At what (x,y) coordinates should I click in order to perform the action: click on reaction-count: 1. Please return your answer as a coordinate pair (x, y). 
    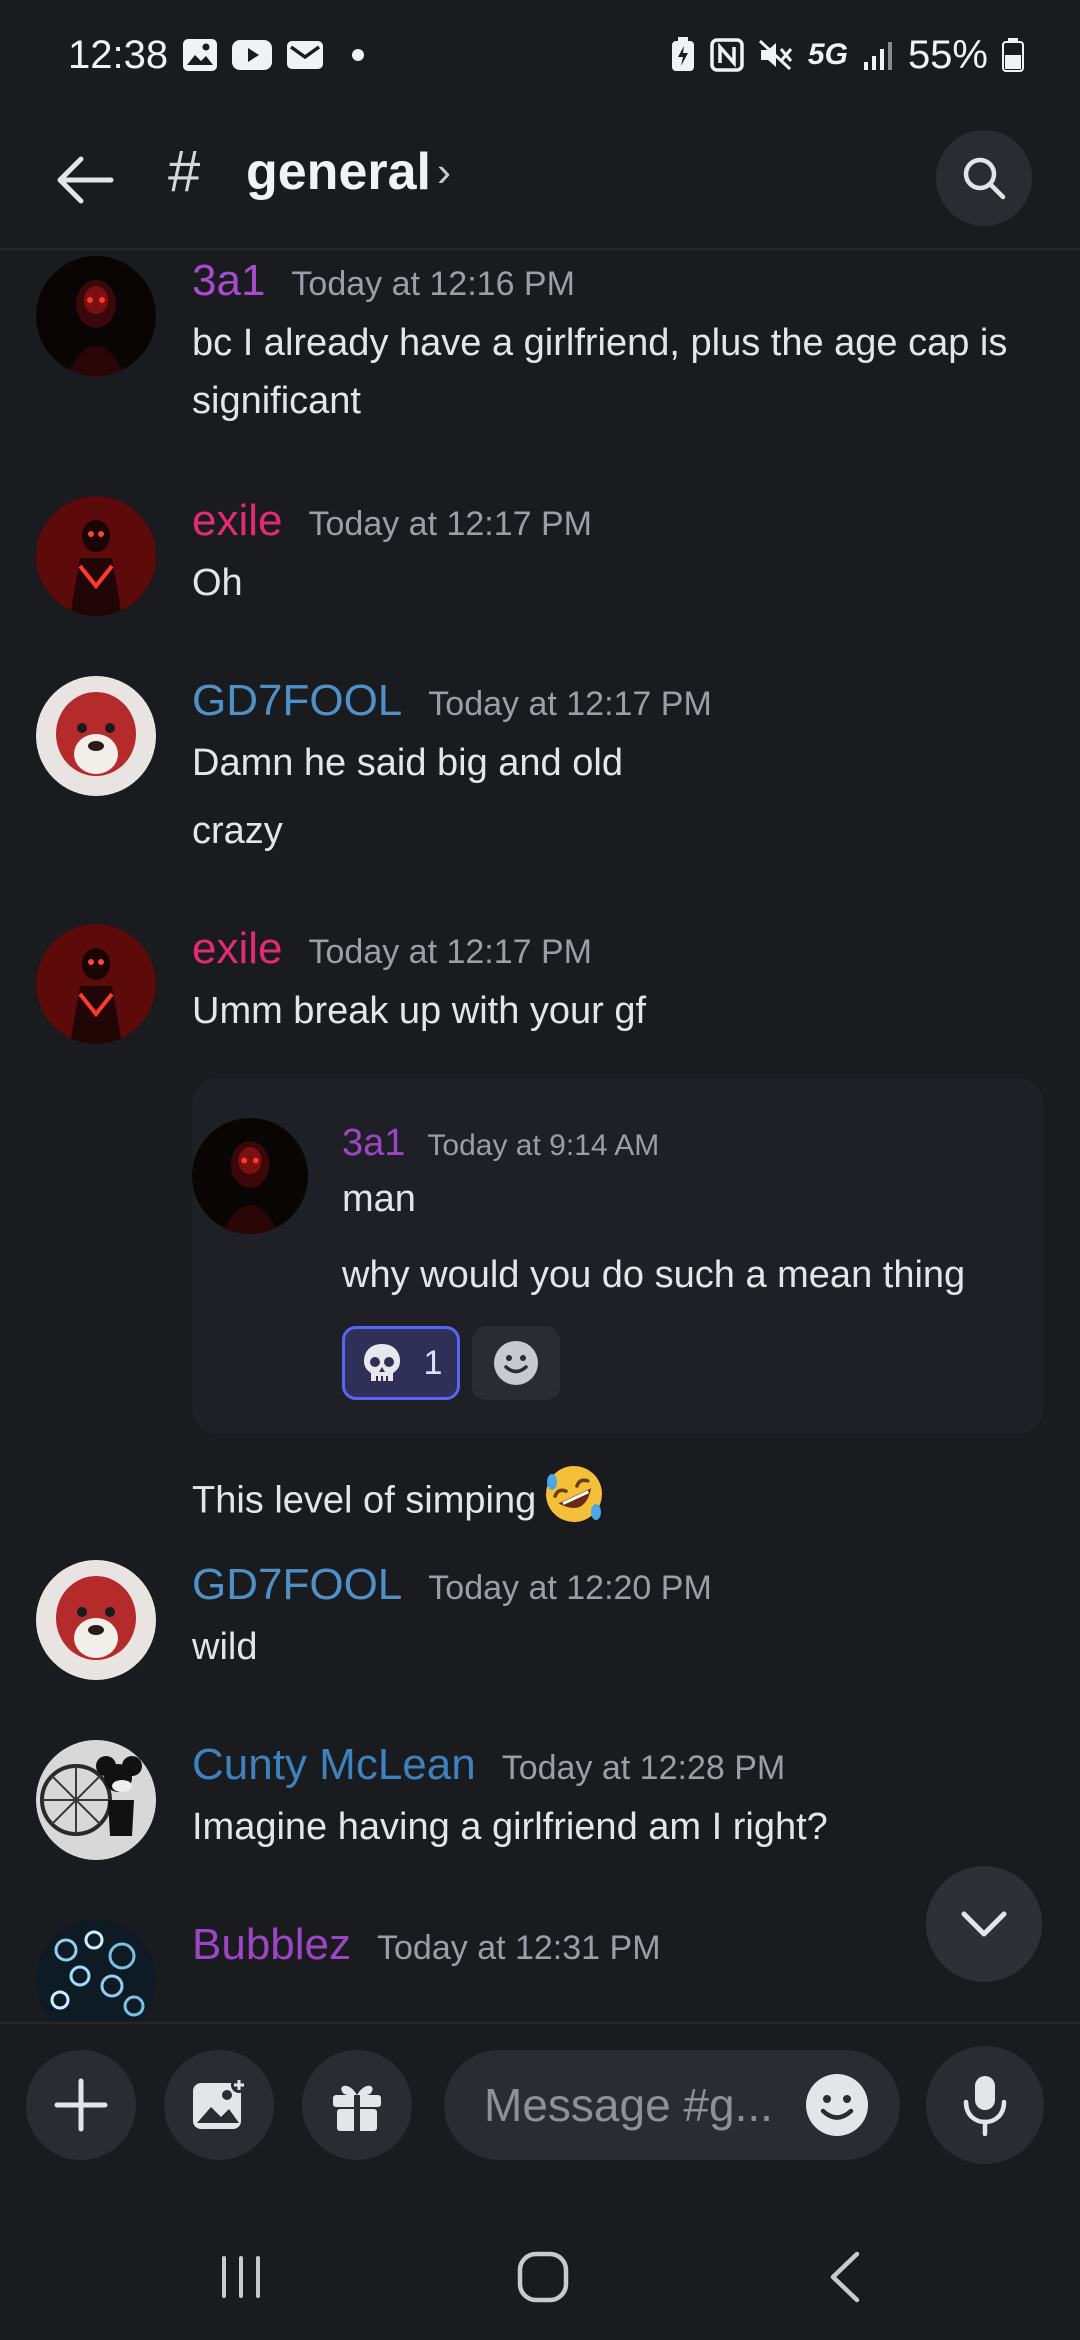
    Looking at the image, I should click on (433, 1362).